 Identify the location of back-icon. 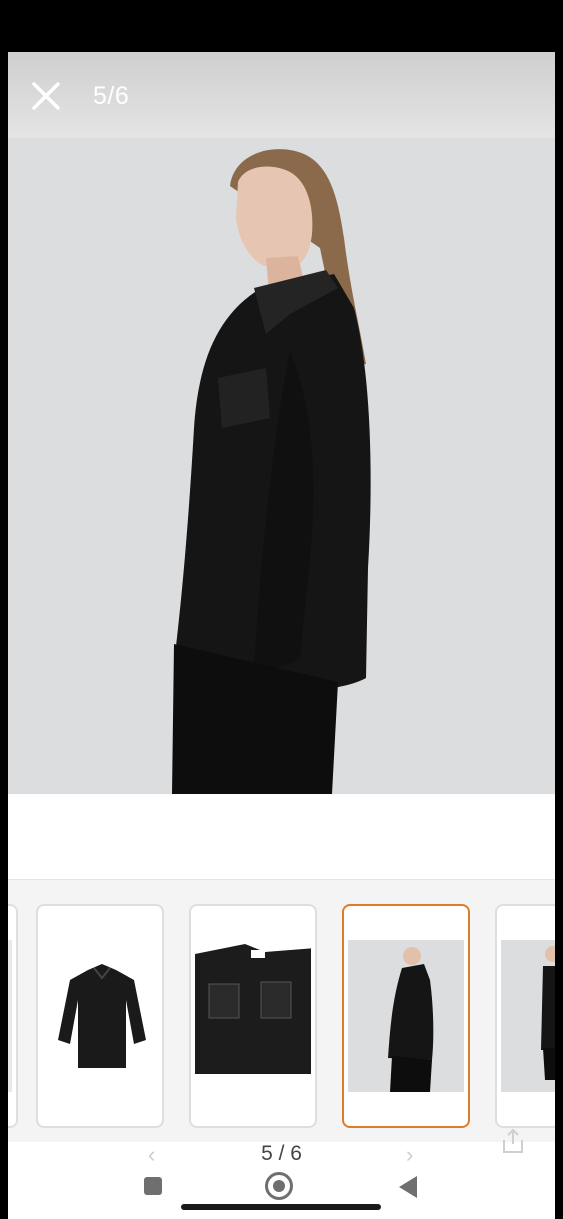
(408, 1187).